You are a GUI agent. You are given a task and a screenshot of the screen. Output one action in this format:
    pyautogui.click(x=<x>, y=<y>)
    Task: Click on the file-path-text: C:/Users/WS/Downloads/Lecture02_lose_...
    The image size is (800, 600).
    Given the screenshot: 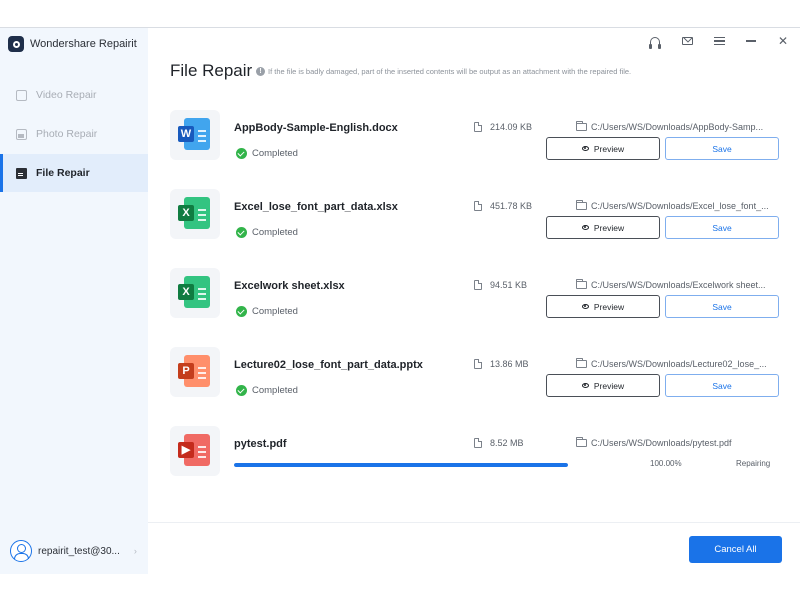 What is the action you would take?
    pyautogui.click(x=679, y=364)
    